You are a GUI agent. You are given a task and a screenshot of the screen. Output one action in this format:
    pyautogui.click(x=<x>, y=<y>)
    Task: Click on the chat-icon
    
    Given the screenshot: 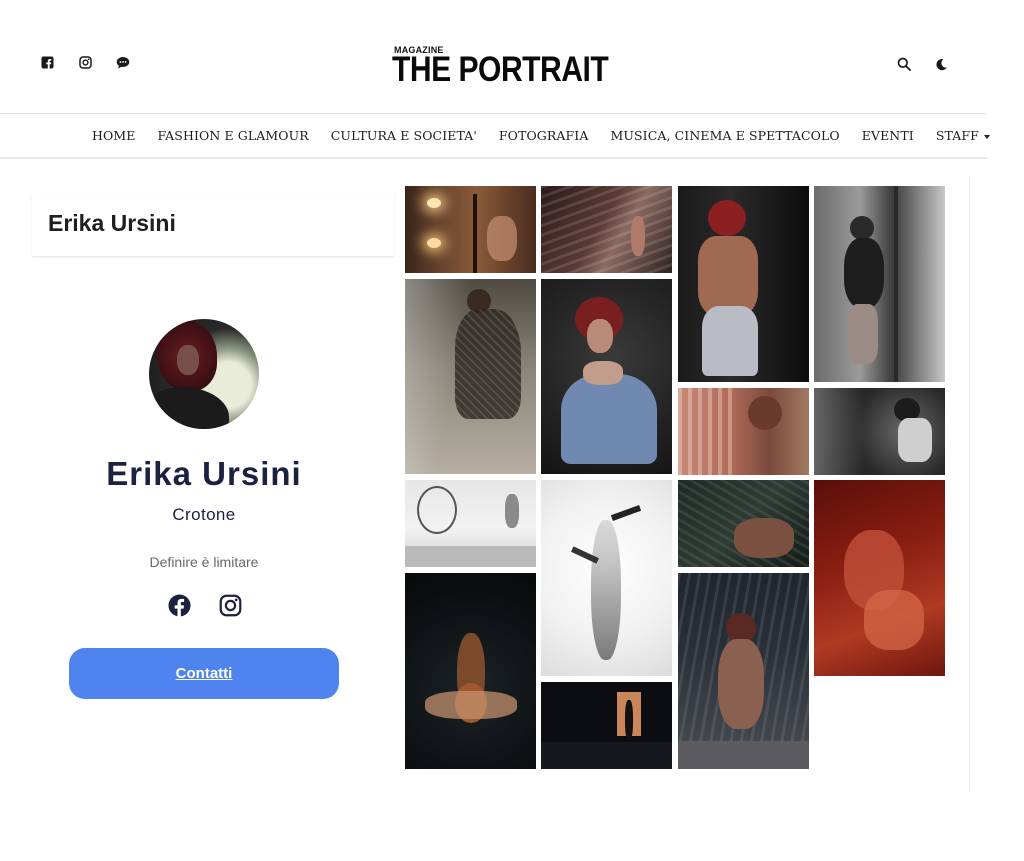 What is the action you would take?
    pyautogui.click(x=123, y=62)
    